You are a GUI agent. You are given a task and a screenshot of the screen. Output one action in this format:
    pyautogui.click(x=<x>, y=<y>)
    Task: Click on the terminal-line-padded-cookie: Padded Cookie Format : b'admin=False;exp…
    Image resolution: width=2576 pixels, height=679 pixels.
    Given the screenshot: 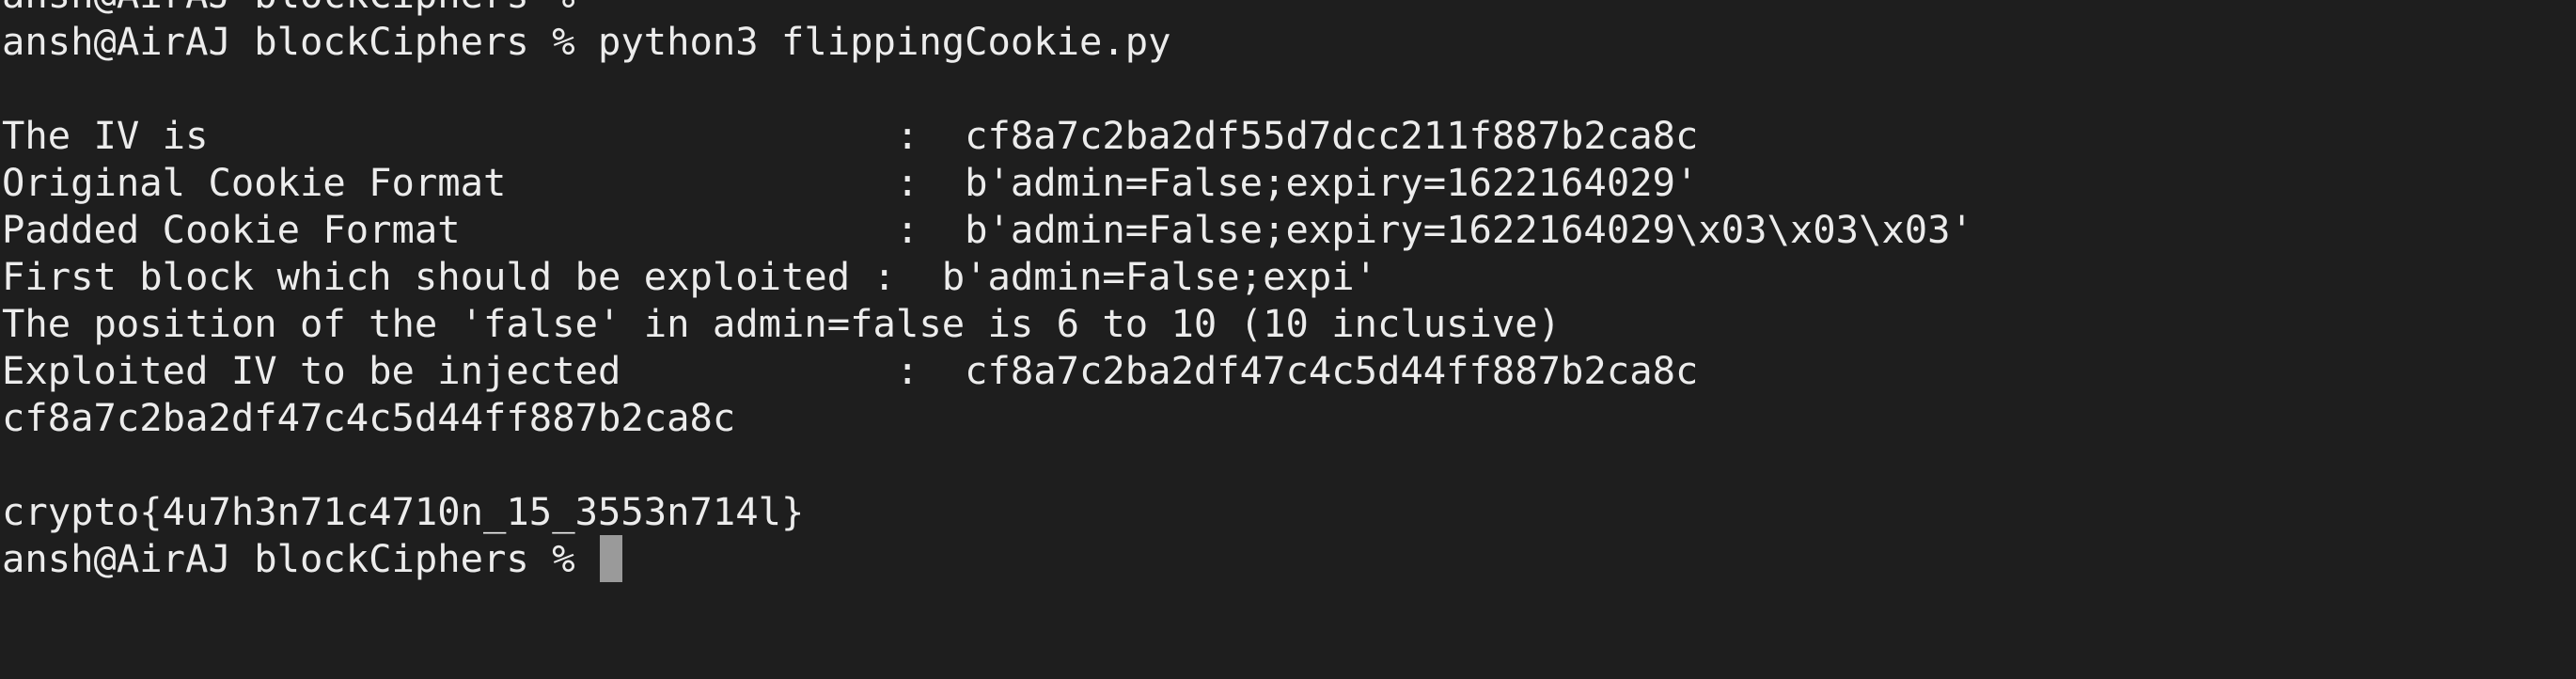 What is the action you would take?
    pyautogui.click(x=988, y=229)
    